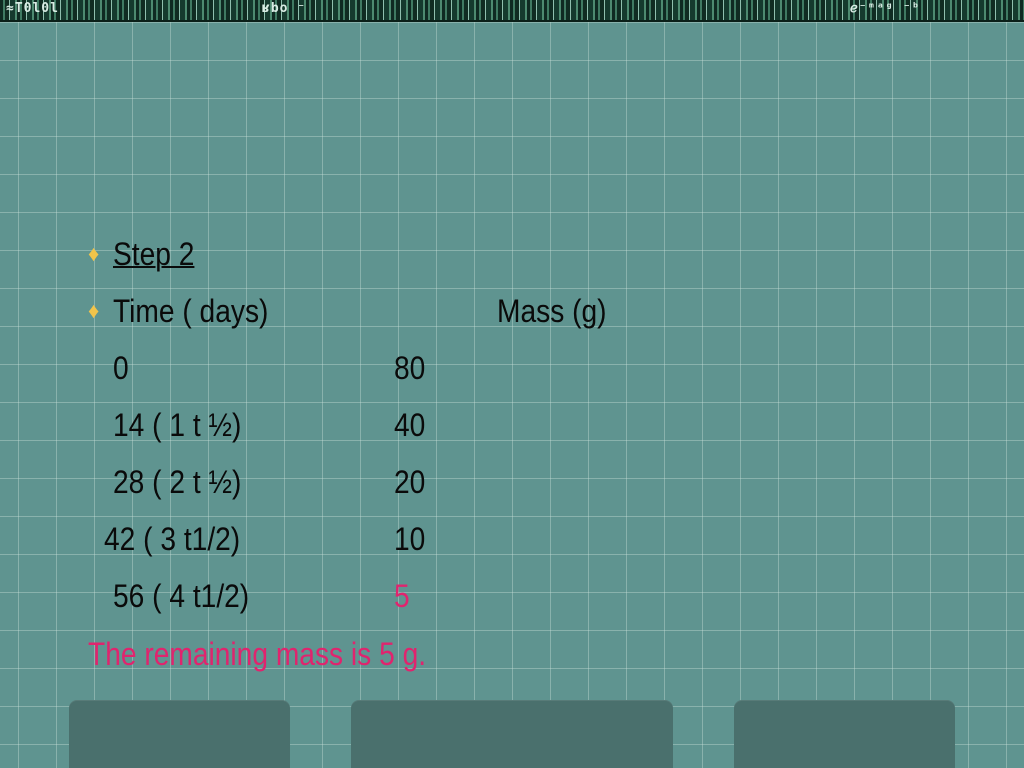 The width and height of the screenshot is (1024, 768). What do you see at coordinates (121, 368) in the screenshot?
I see `row-time: 0` at bounding box center [121, 368].